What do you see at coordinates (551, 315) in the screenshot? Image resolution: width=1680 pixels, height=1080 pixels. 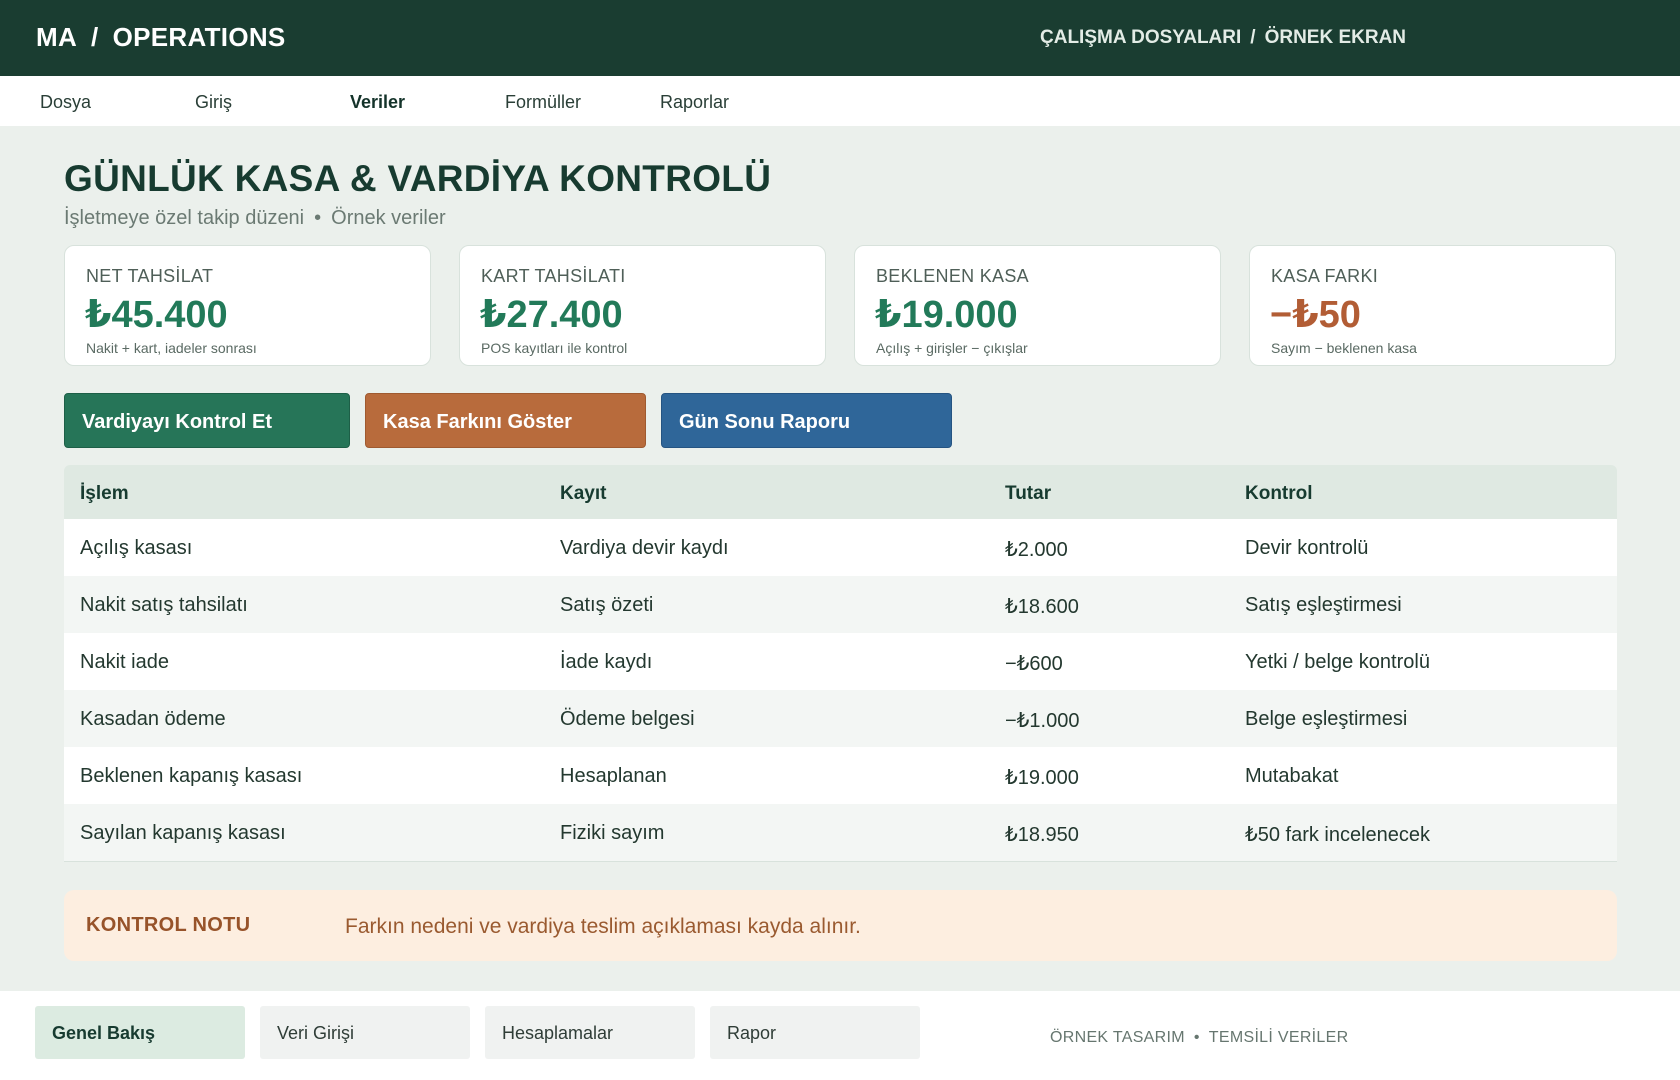 I see `kpi-value: ₺27.400` at bounding box center [551, 315].